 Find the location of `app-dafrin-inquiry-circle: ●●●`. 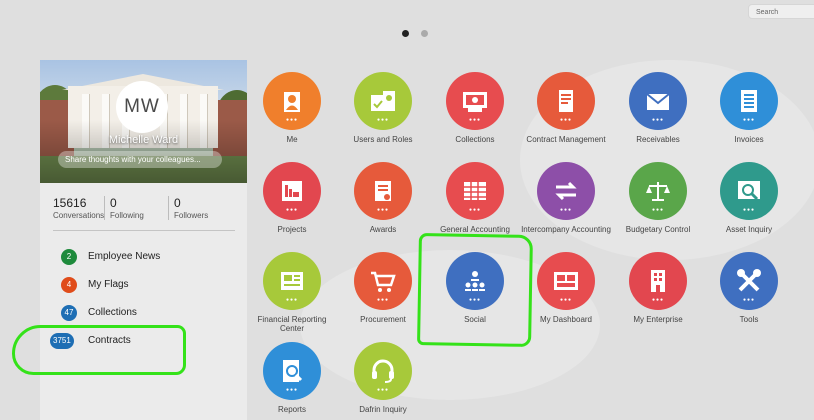

app-dafrin-inquiry-circle: ●●● is located at coordinates (383, 371).